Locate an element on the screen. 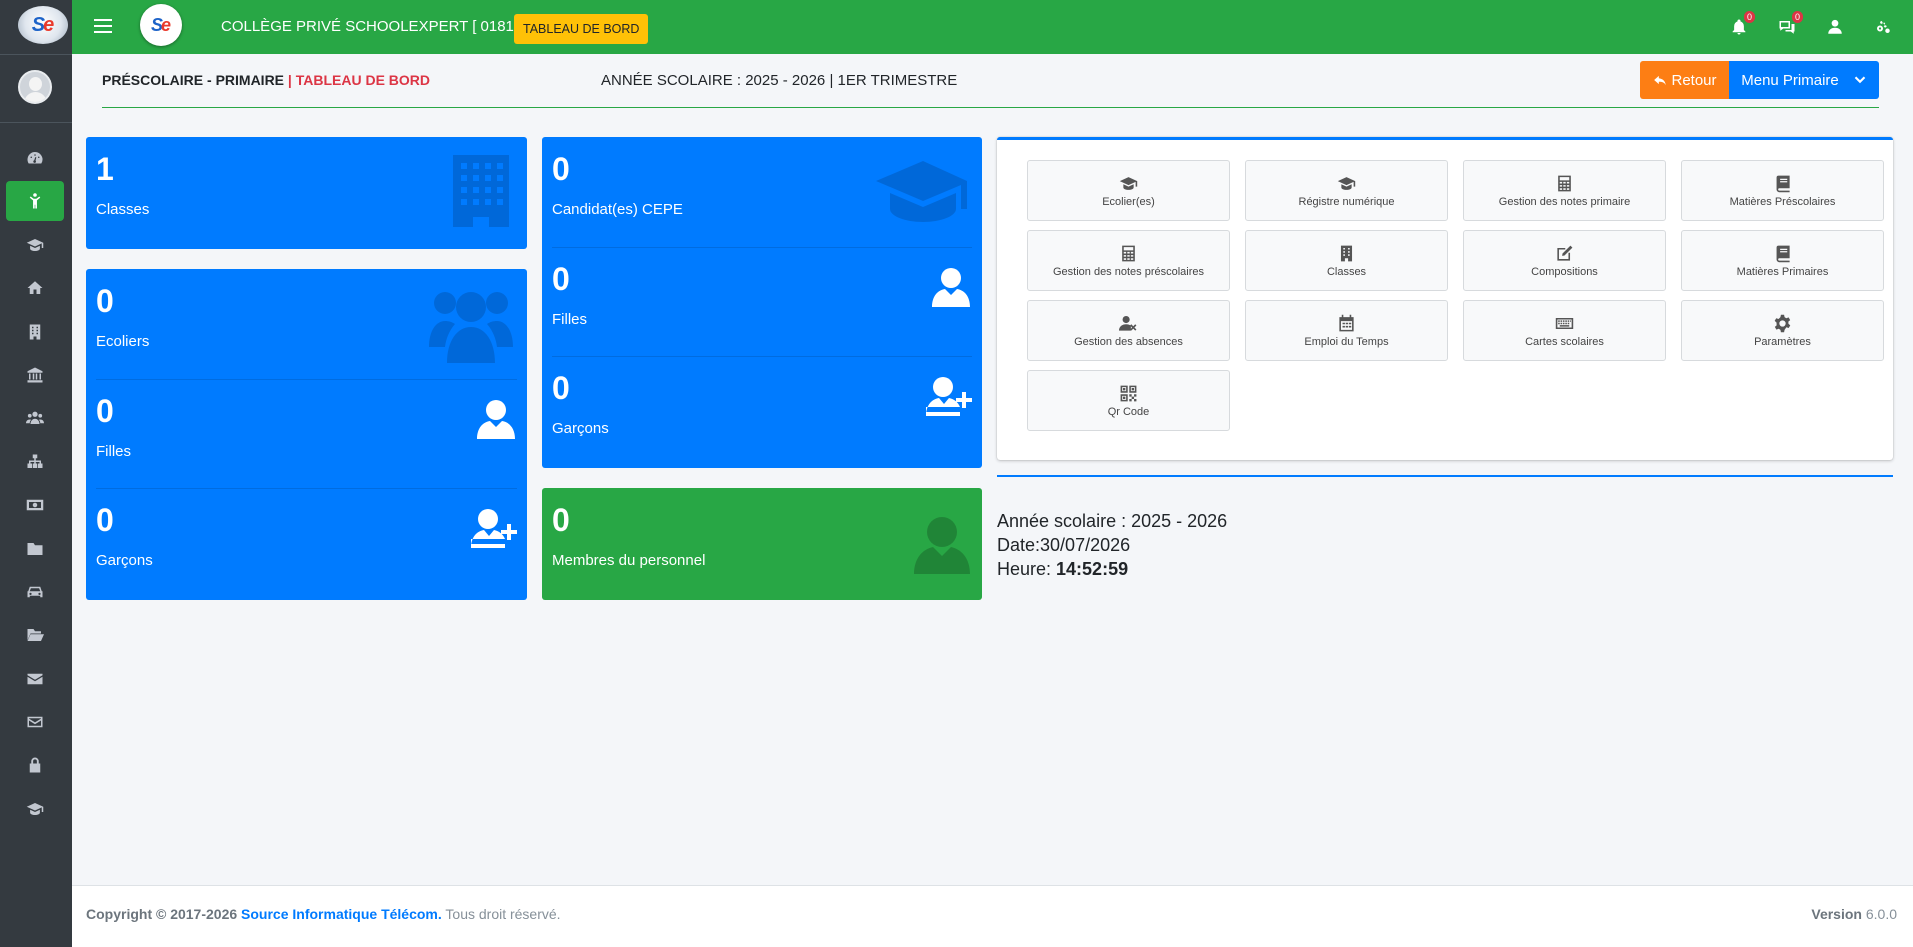  sidebar-item-mail is located at coordinates (35, 722).